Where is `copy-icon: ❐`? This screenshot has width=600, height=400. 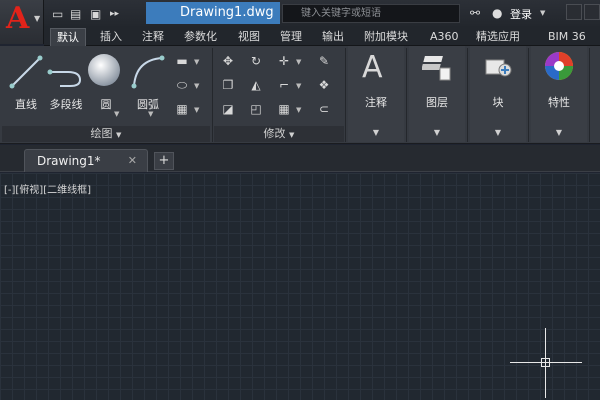 copy-icon: ❐ is located at coordinates (228, 85).